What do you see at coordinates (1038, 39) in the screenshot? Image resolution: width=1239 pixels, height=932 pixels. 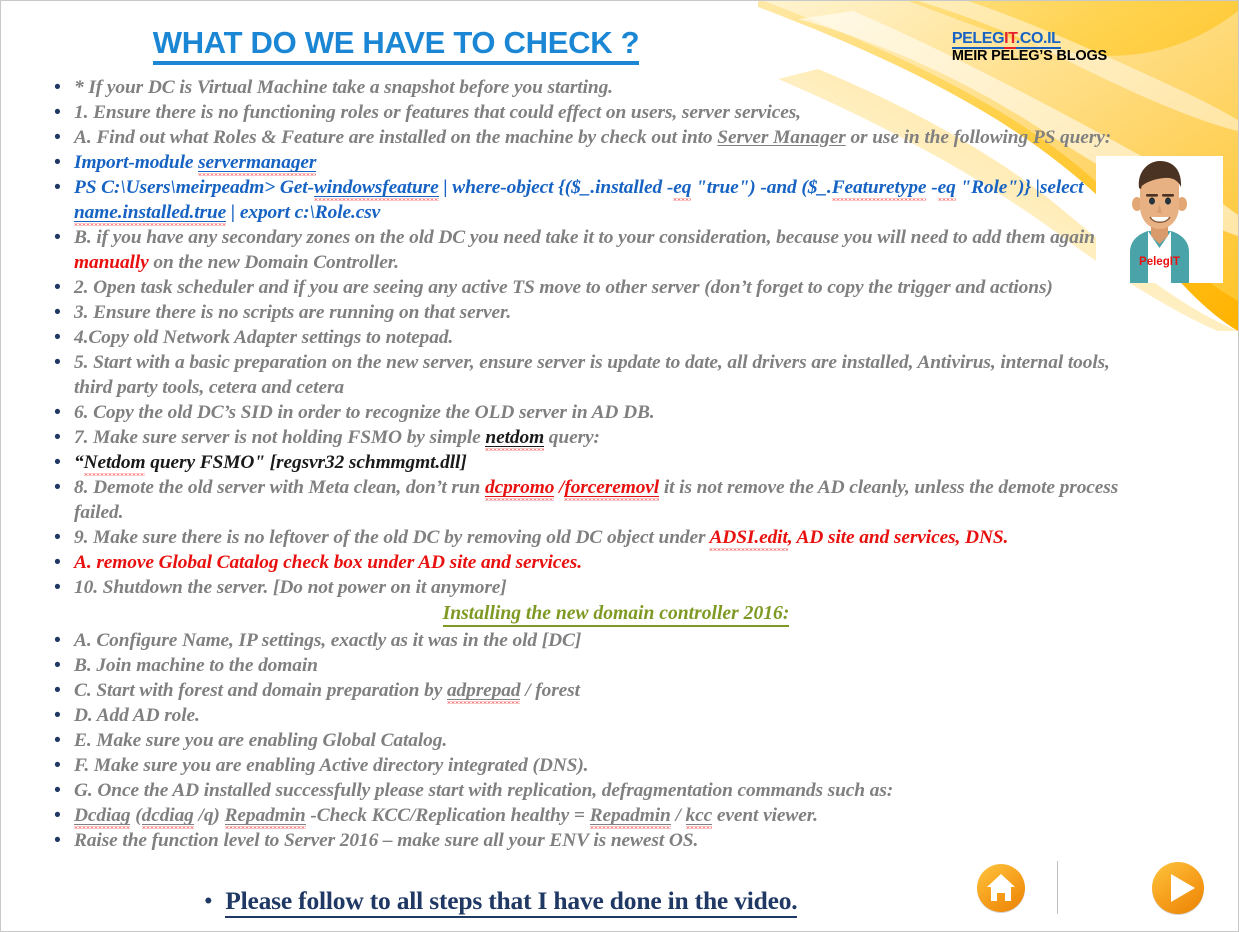 I see `brand-logo-tld: .CO.IL` at bounding box center [1038, 39].